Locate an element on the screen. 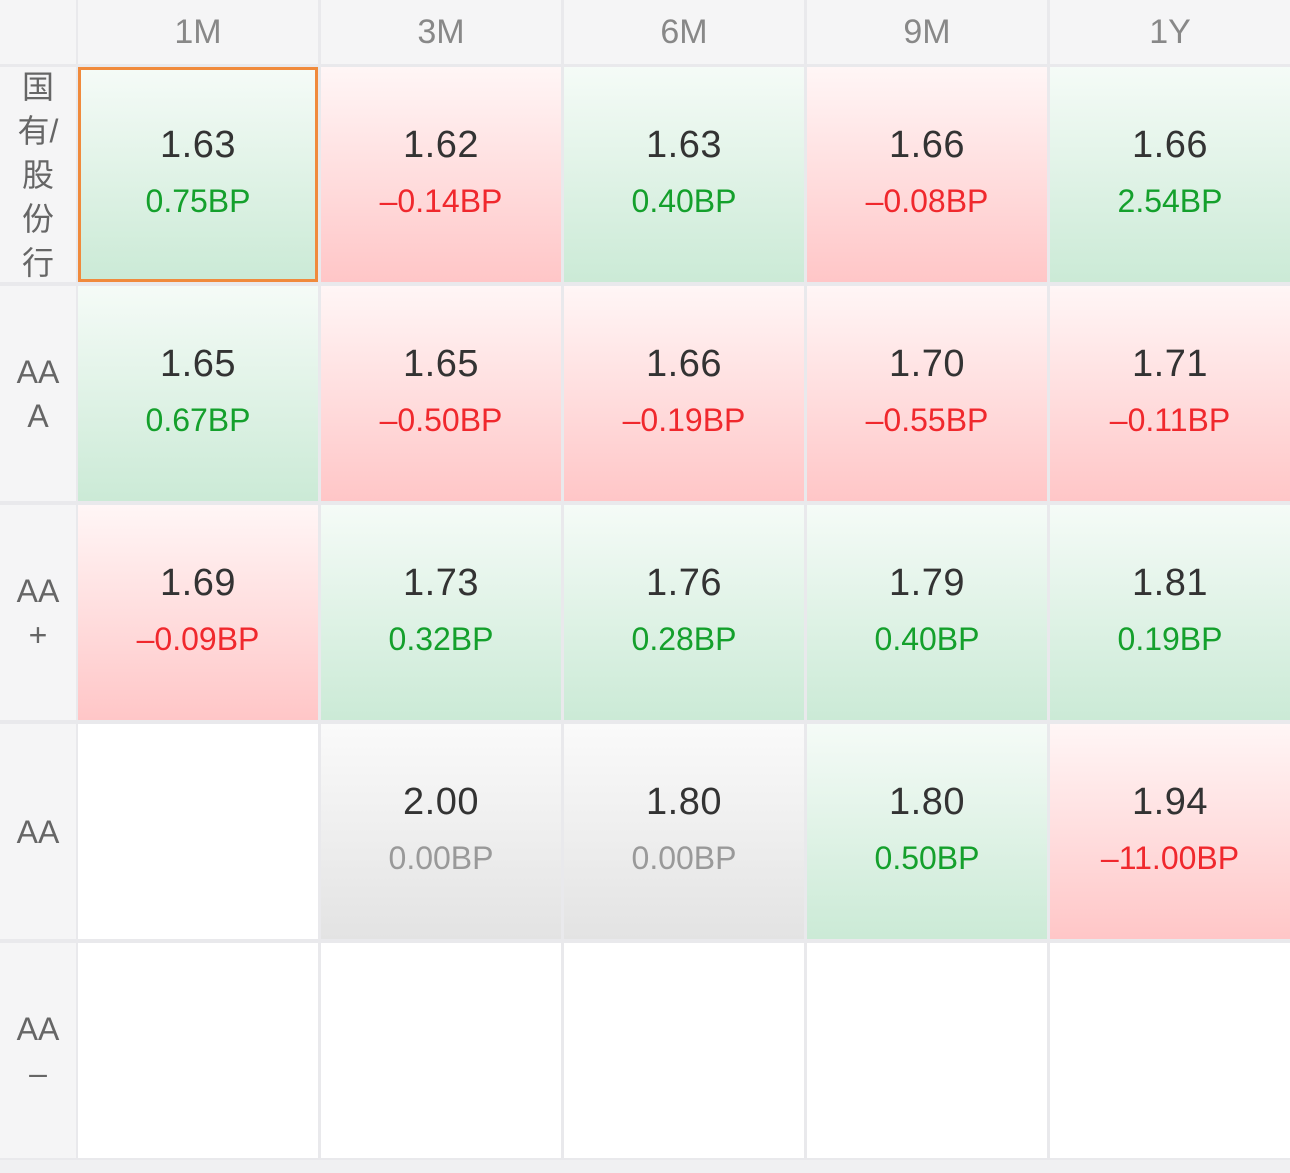  bottom-strip is located at coordinates (645, 1166).